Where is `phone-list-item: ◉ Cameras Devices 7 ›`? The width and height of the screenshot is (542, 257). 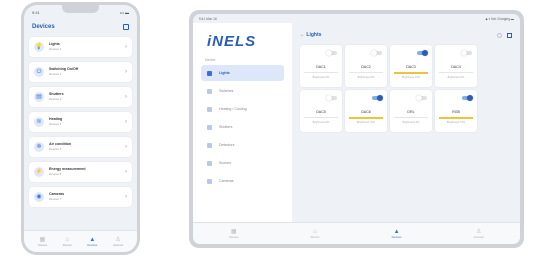
phone-list-item: ◉ Cameras Devices 7 › is located at coordinates (80, 197).